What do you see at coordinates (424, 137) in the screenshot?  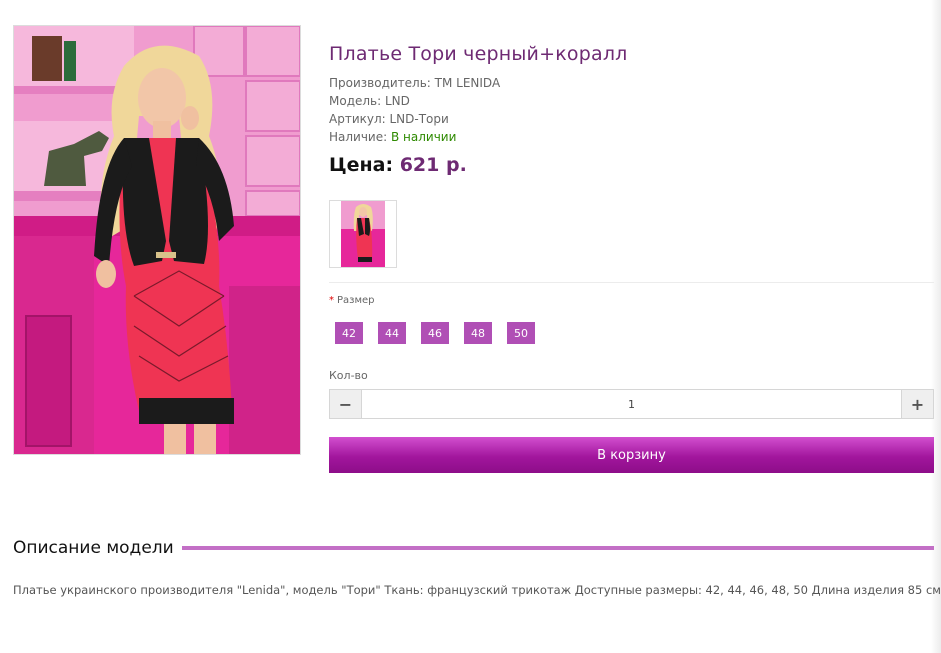 I see `availability-status: В наличии` at bounding box center [424, 137].